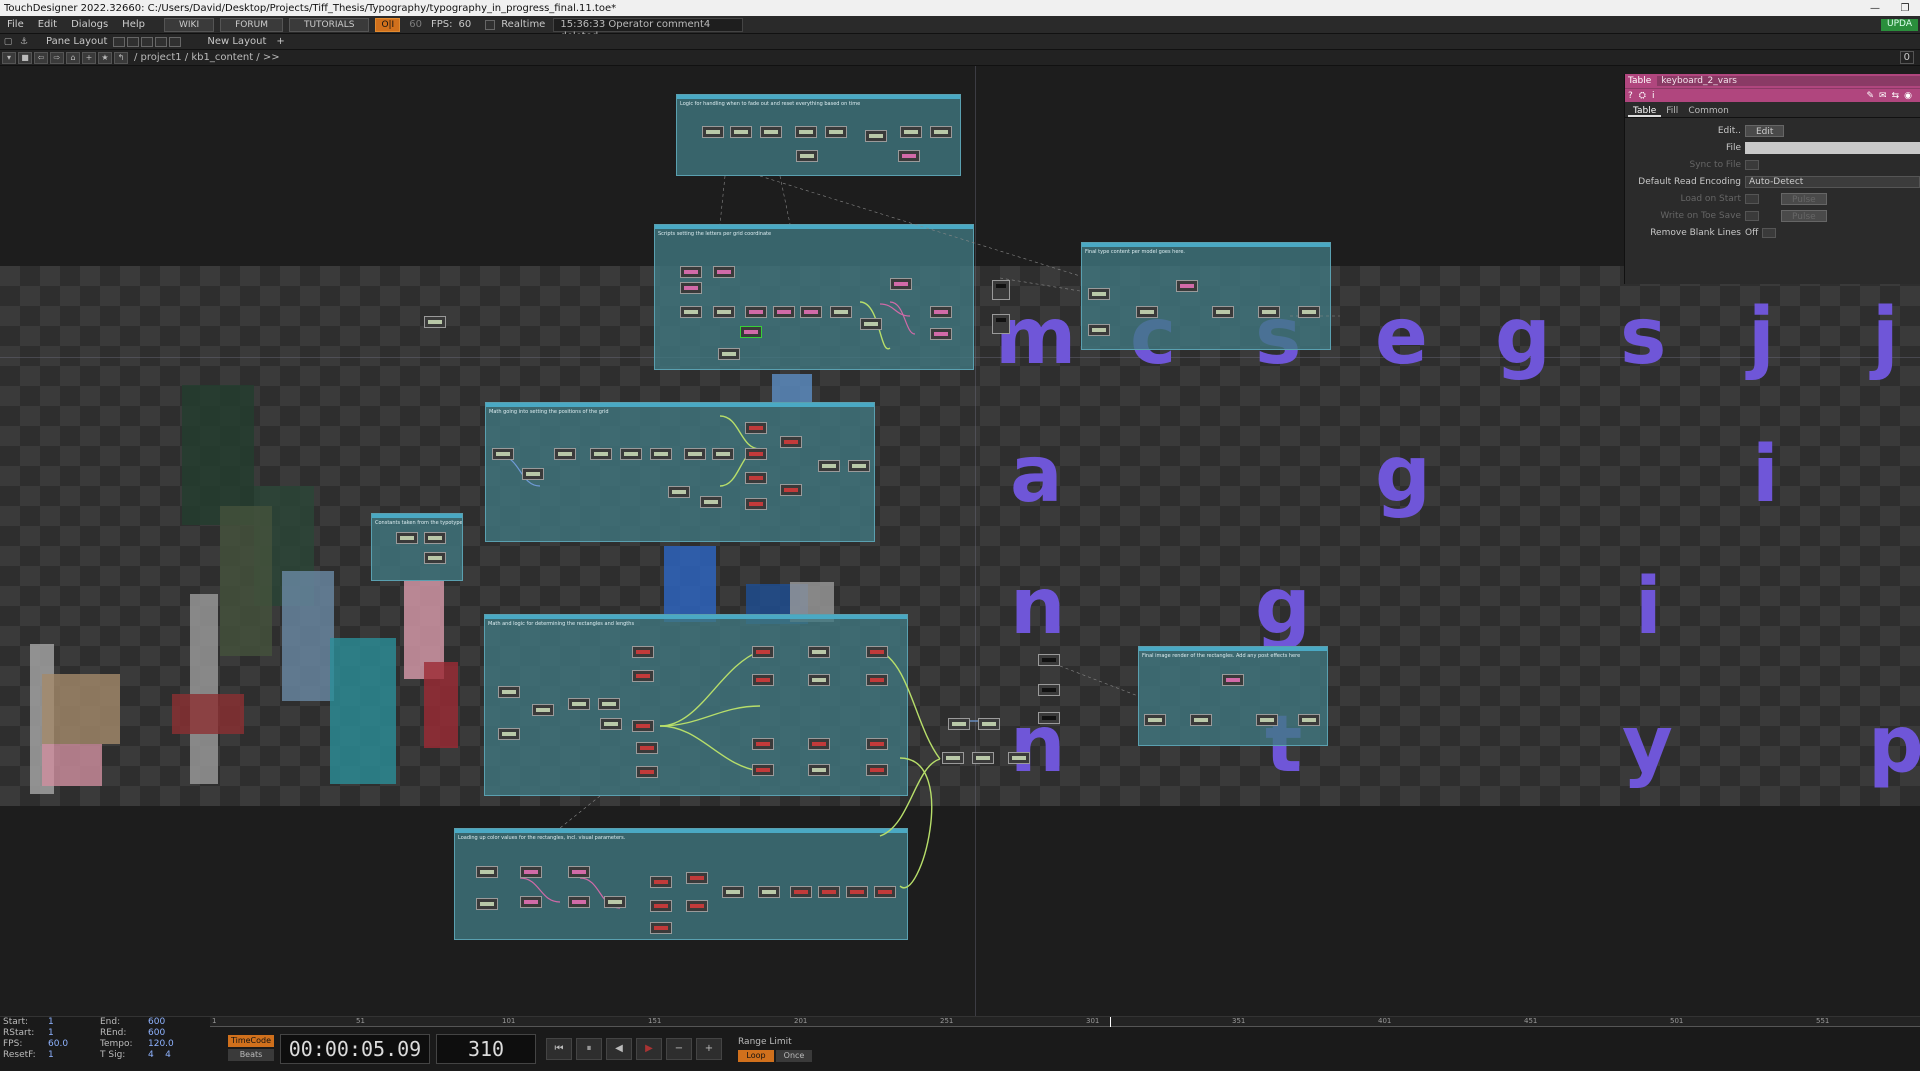 The image size is (1920, 1071). What do you see at coordinates (417, 547) in the screenshot?
I see `network-box-constants: Constants taken from the typotype` at bounding box center [417, 547].